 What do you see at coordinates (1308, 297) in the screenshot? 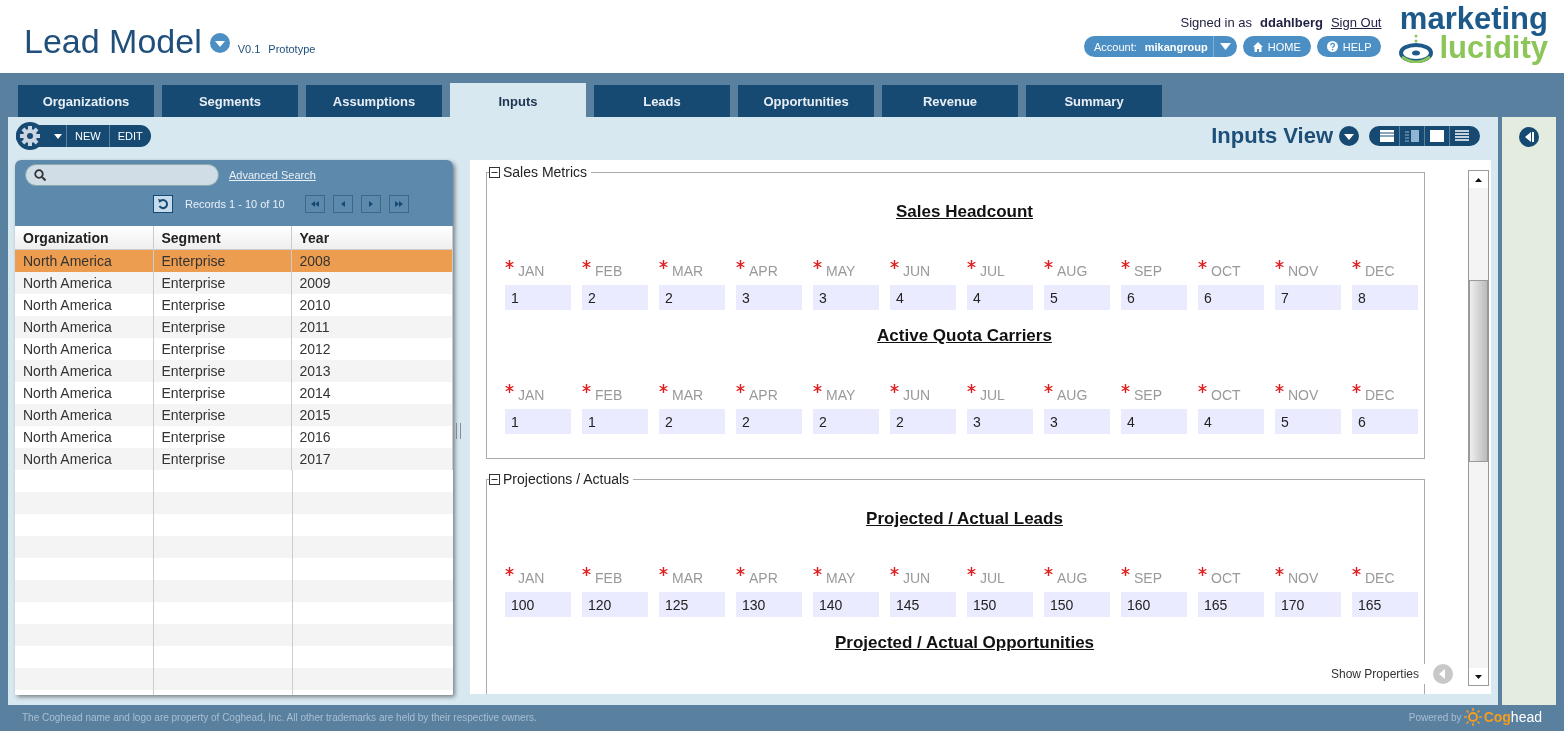
I see `input-field: 7` at bounding box center [1308, 297].